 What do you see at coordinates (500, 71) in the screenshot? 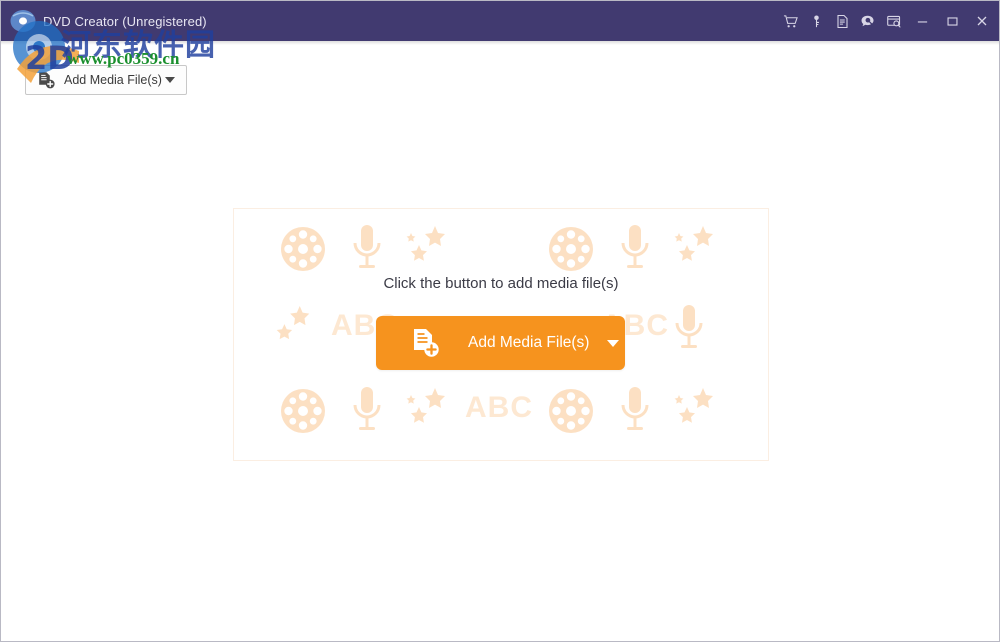
I see `toolbar: Add Media File(s)` at bounding box center [500, 71].